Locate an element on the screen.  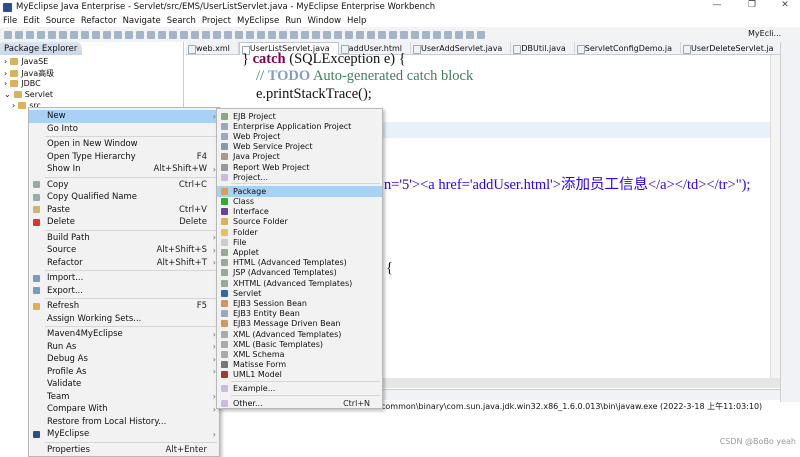
menu-item-refresh: Refresh F5 is located at coordinates (124, 306).